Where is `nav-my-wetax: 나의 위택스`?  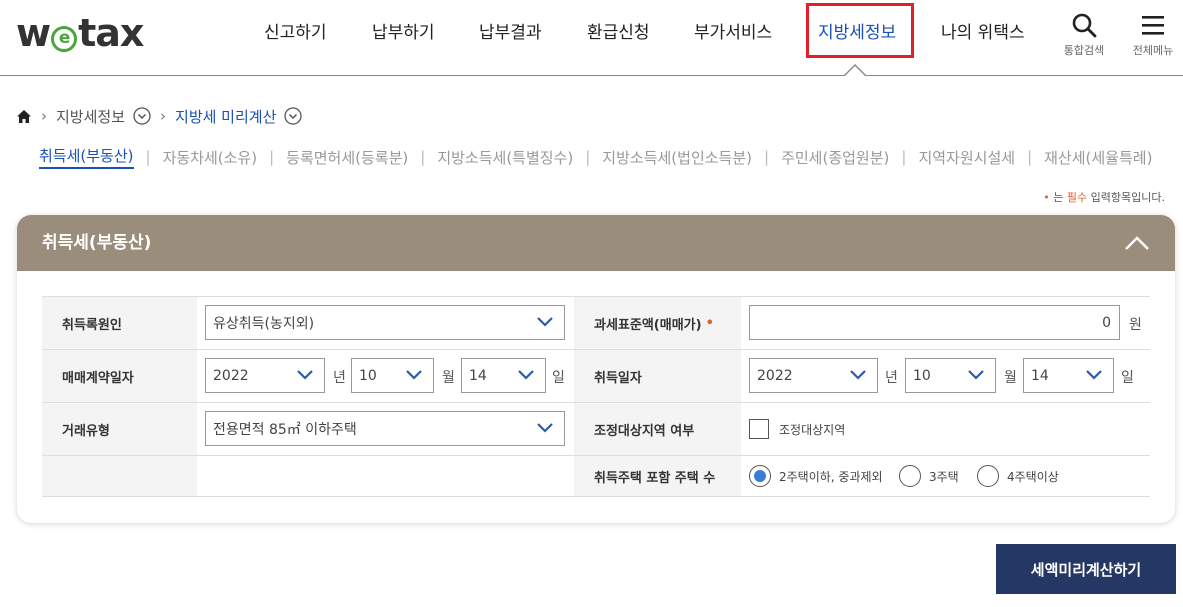 nav-my-wetax: 나의 위택스 is located at coordinates (983, 33).